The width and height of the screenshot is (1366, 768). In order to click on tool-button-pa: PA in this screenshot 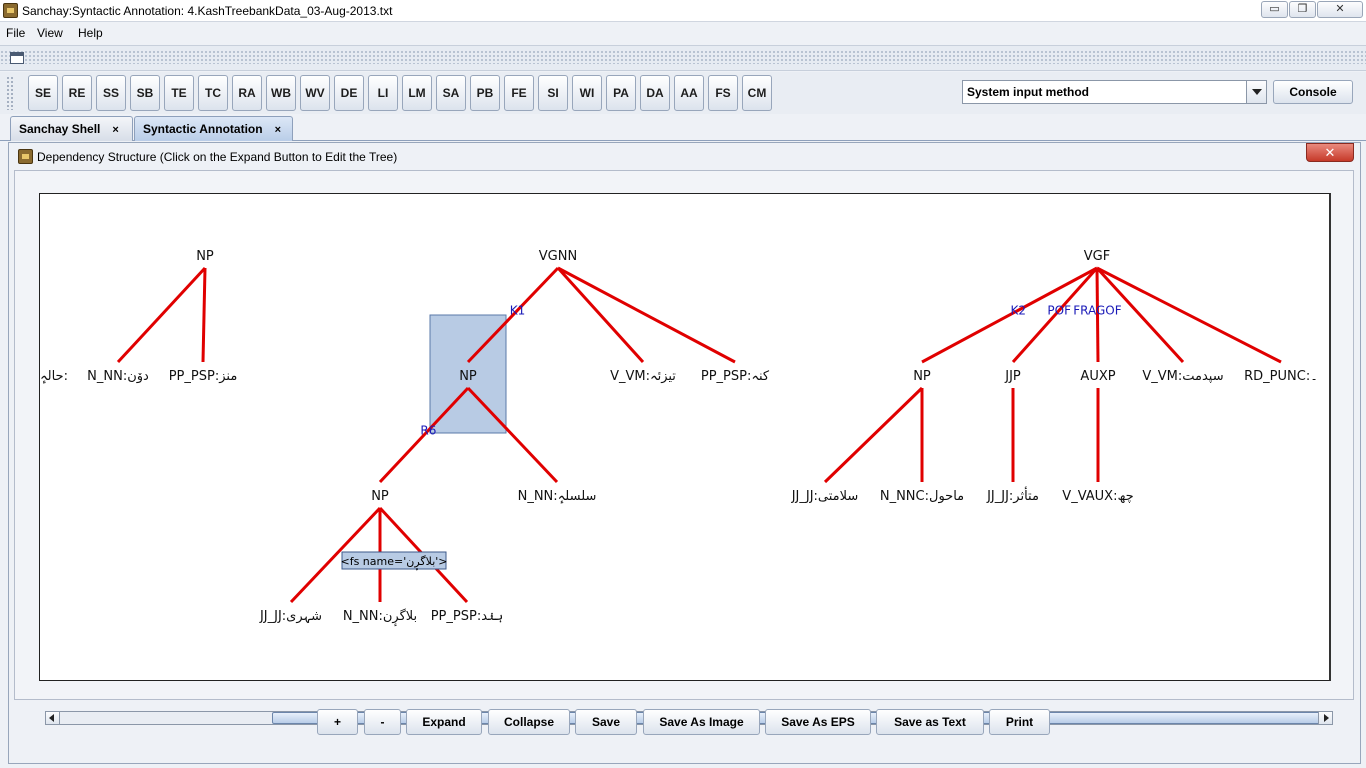, I will do `click(621, 93)`.